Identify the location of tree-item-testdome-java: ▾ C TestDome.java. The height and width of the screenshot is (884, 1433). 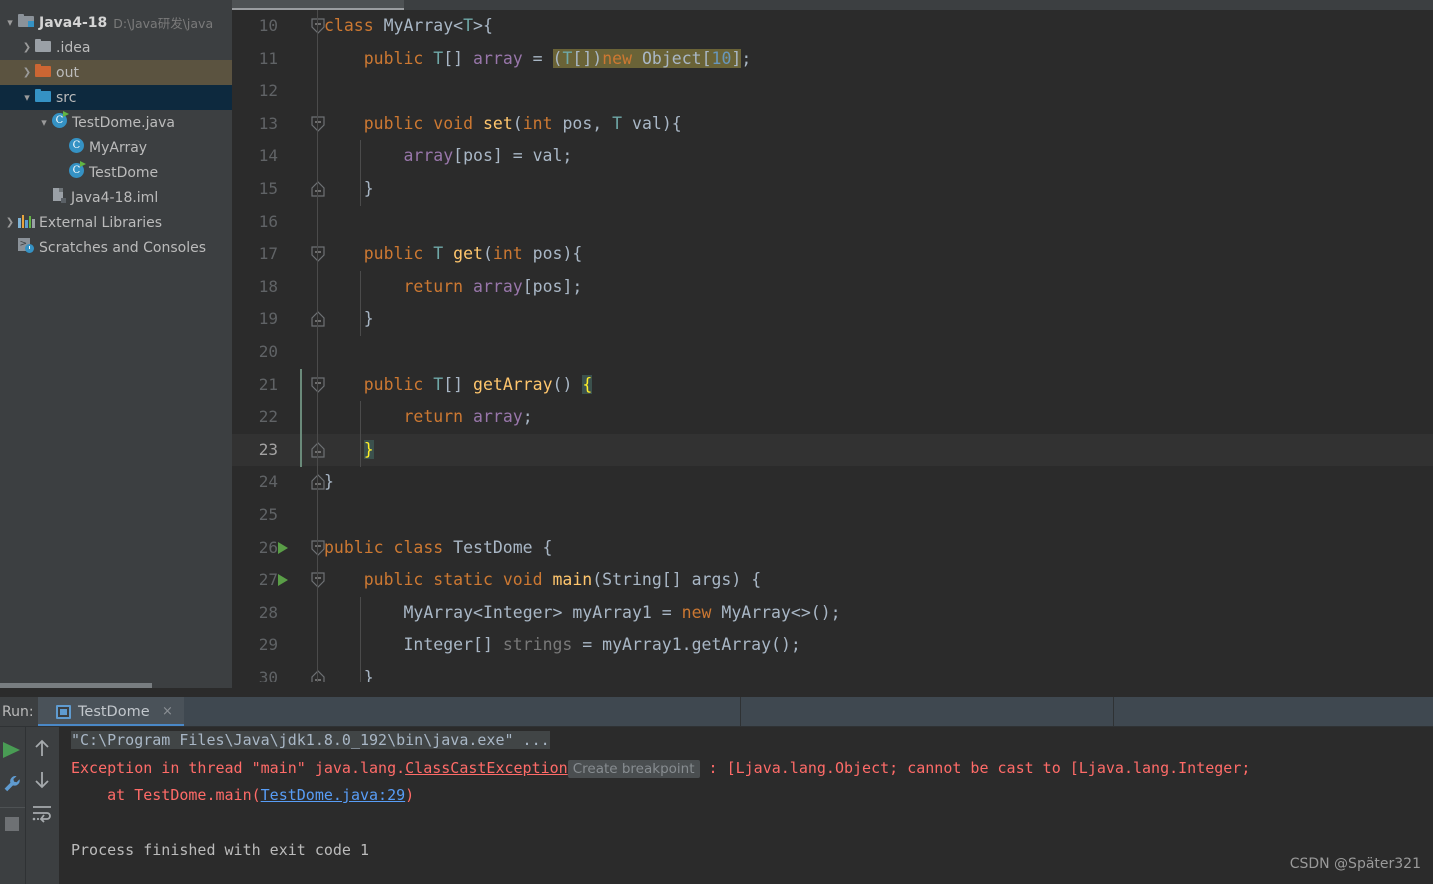
(116, 122).